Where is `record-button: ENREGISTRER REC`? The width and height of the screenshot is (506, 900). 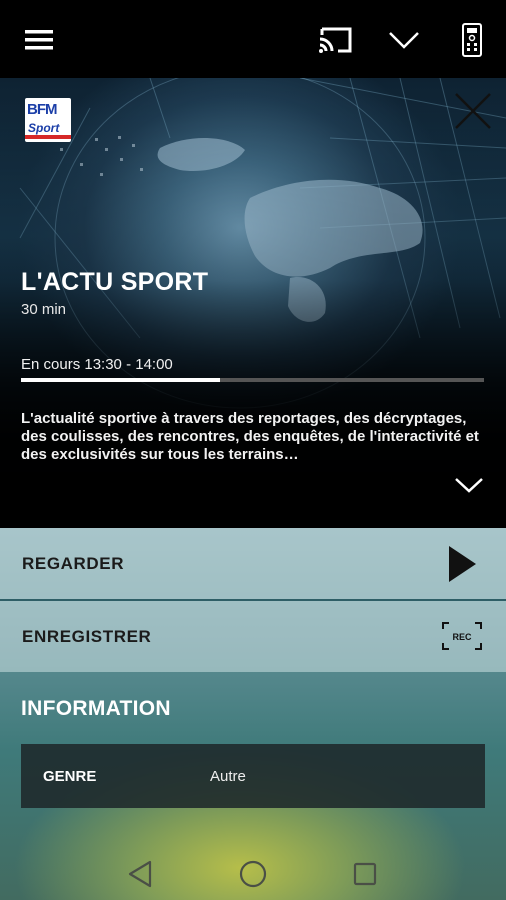
record-button: ENREGISTRER REC is located at coordinates (253, 636).